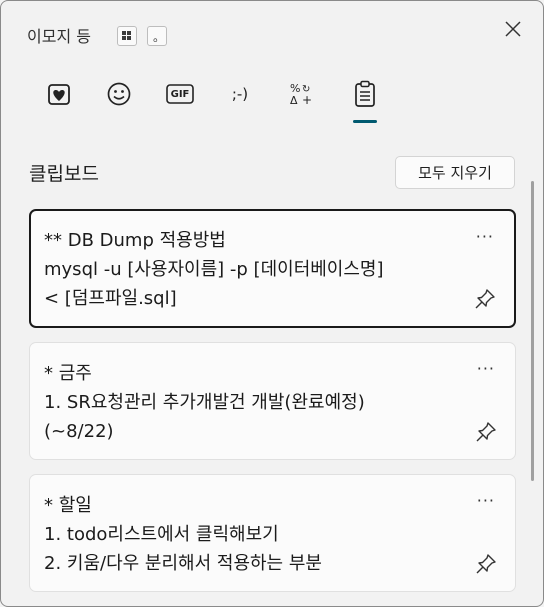 This screenshot has height=607, width=544. I want to click on tab-kaomoji: ;-), so click(240, 94).